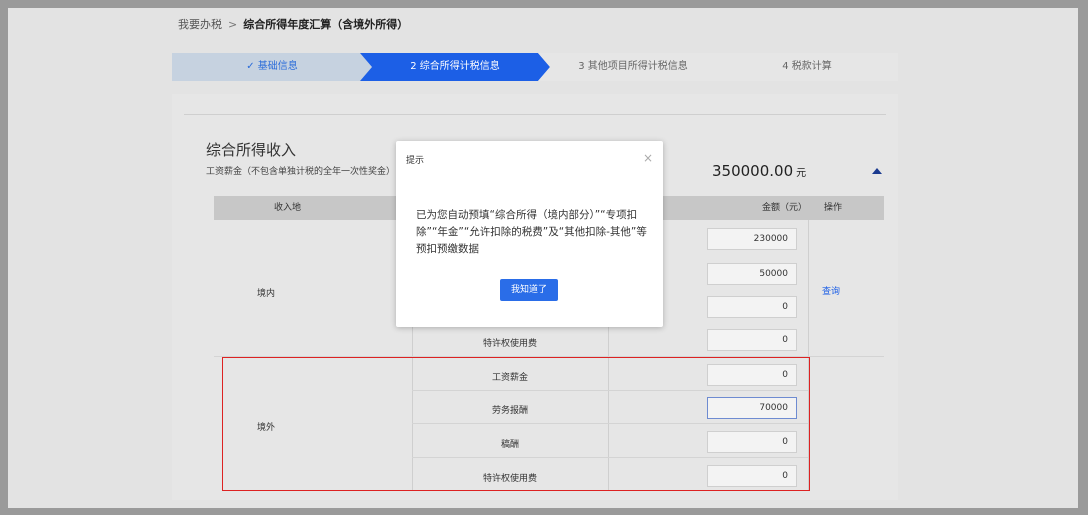 This screenshot has width=1088, height=515. I want to click on header-action: 操作, so click(833, 208).